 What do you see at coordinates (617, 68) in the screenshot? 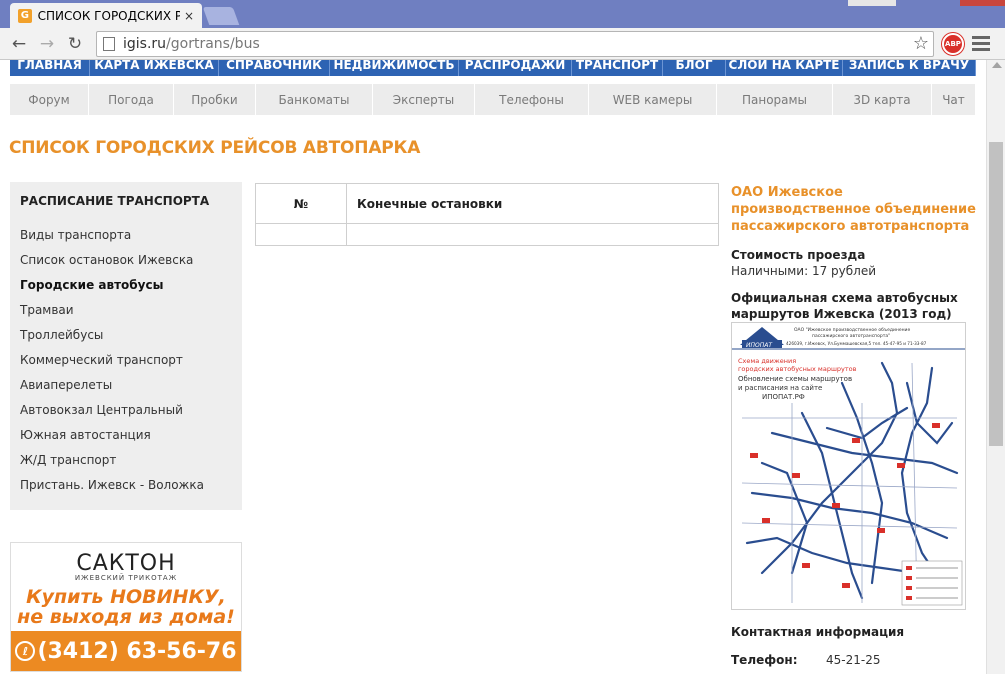
I see `main-nav-item: ТРАНСПОРТ` at bounding box center [617, 68].